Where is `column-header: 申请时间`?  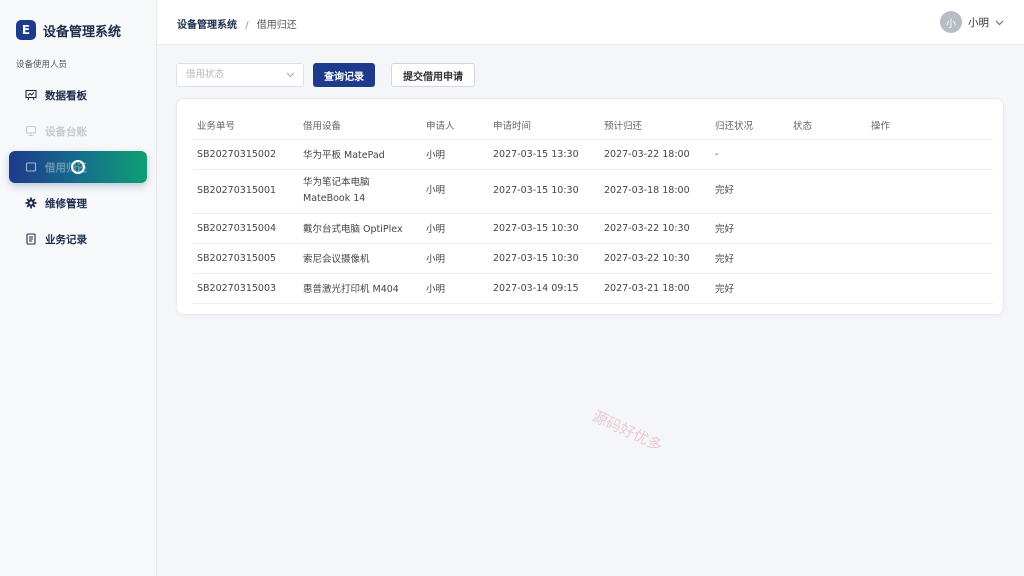 column-header: 申请时间 is located at coordinates (544, 125).